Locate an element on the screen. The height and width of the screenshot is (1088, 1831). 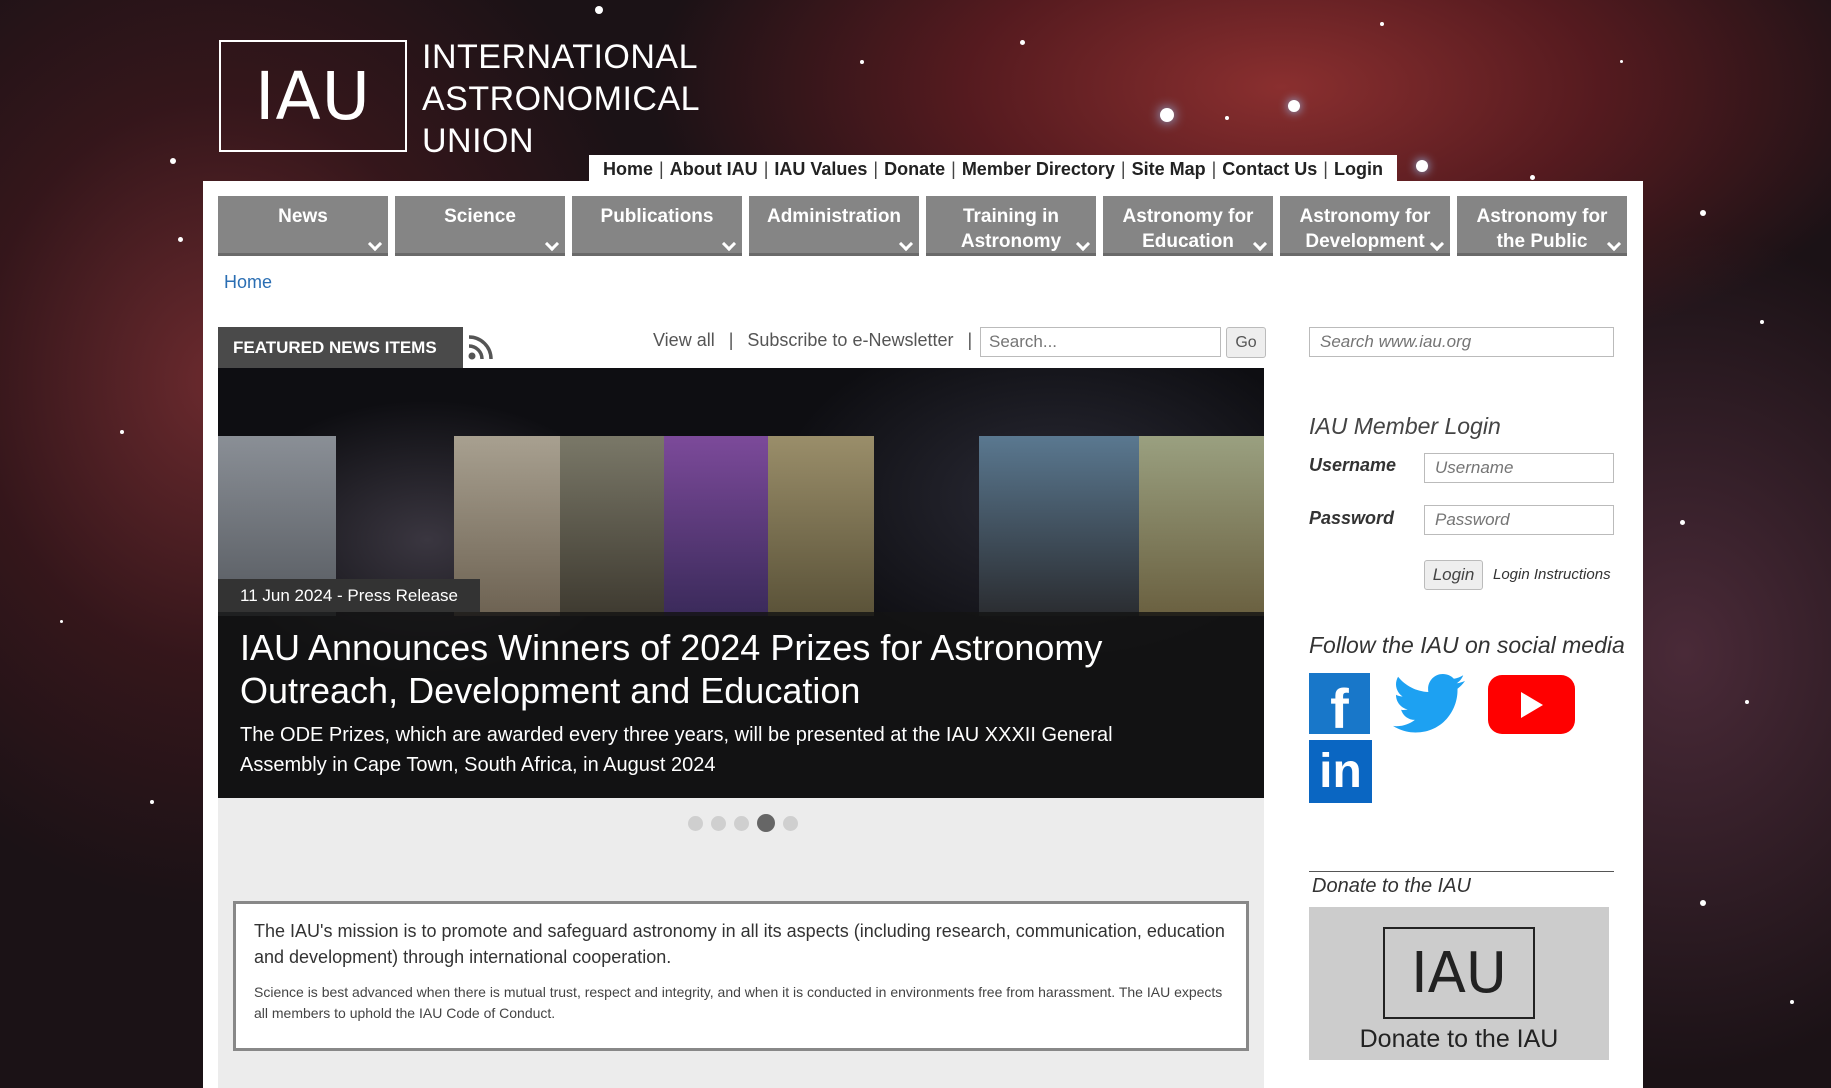
donate-banner: IAU Donate to the IAU is located at coordinates (1459, 983).